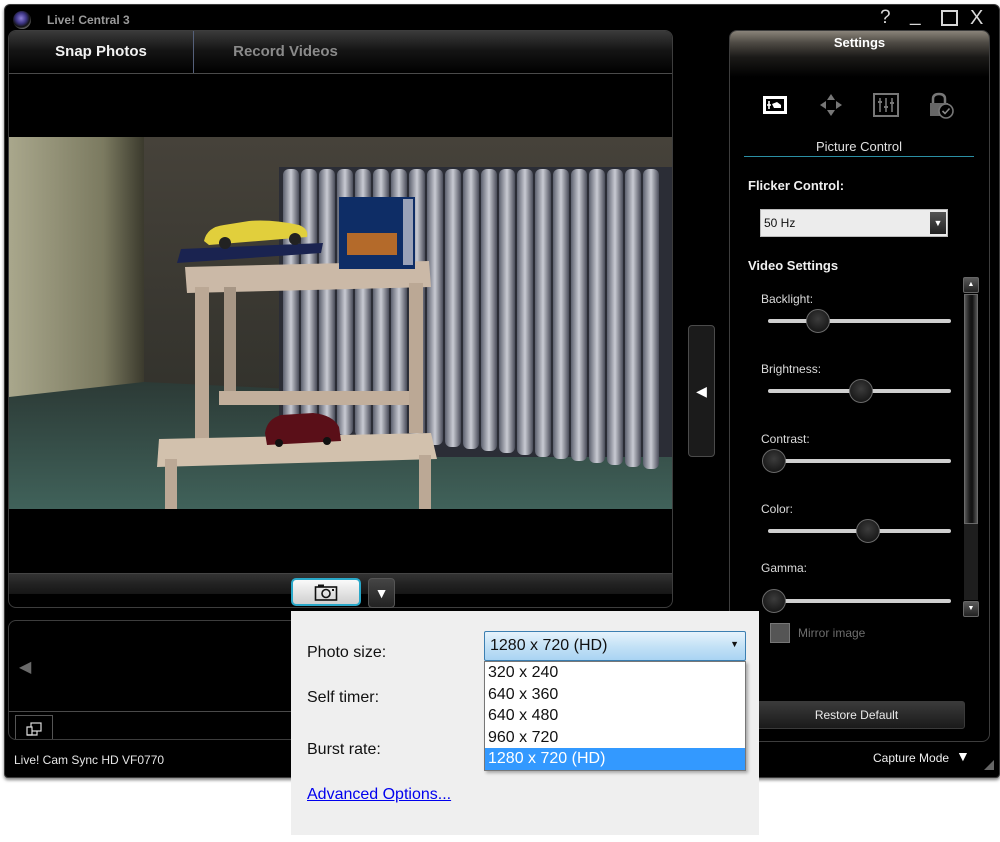 The width and height of the screenshot is (1000, 842). Describe the element at coordinates (832, 633) in the screenshot. I see `mirror-image-label: Mirror image` at that location.